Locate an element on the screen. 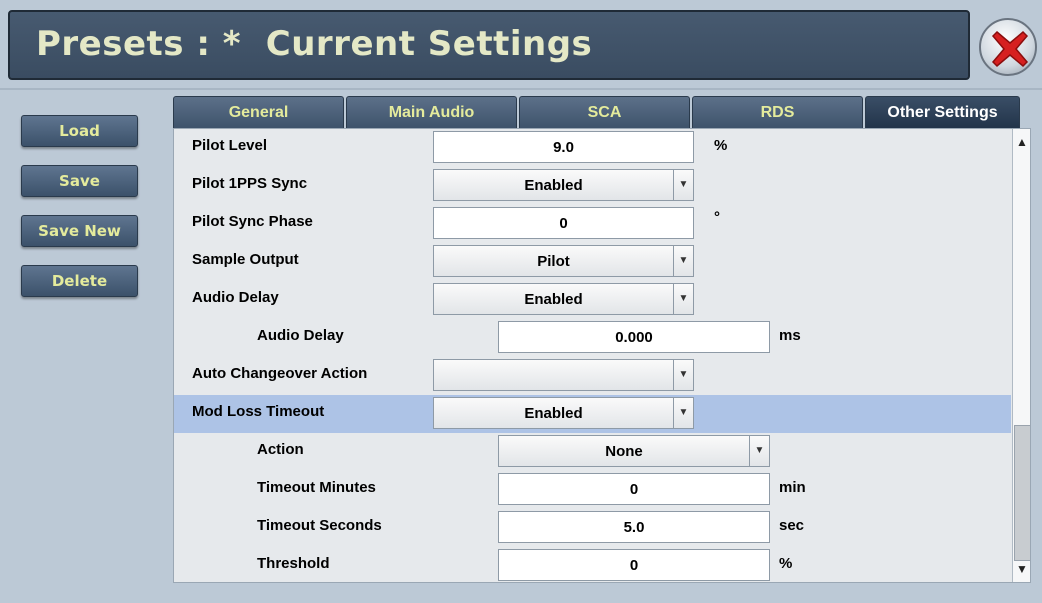  setting-row-audio-delay-value: Audio Delay 0.000 ms is located at coordinates (592, 338).